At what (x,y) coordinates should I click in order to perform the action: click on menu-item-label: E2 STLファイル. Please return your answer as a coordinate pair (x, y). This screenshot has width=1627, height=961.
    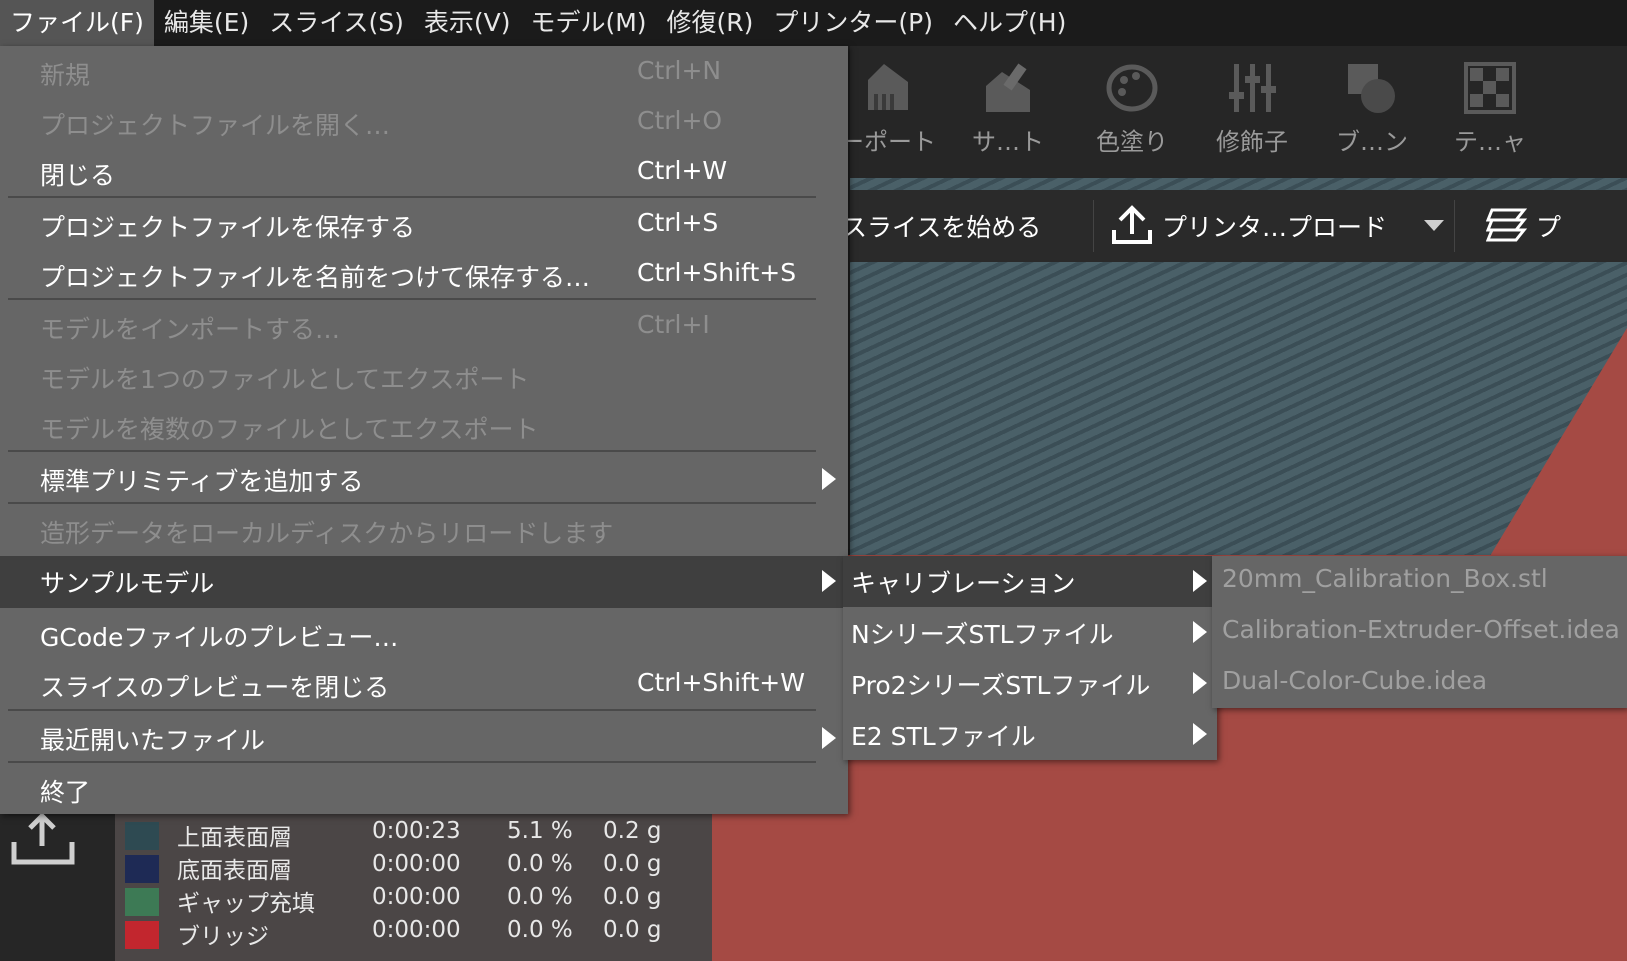
    Looking at the image, I should click on (943, 736).